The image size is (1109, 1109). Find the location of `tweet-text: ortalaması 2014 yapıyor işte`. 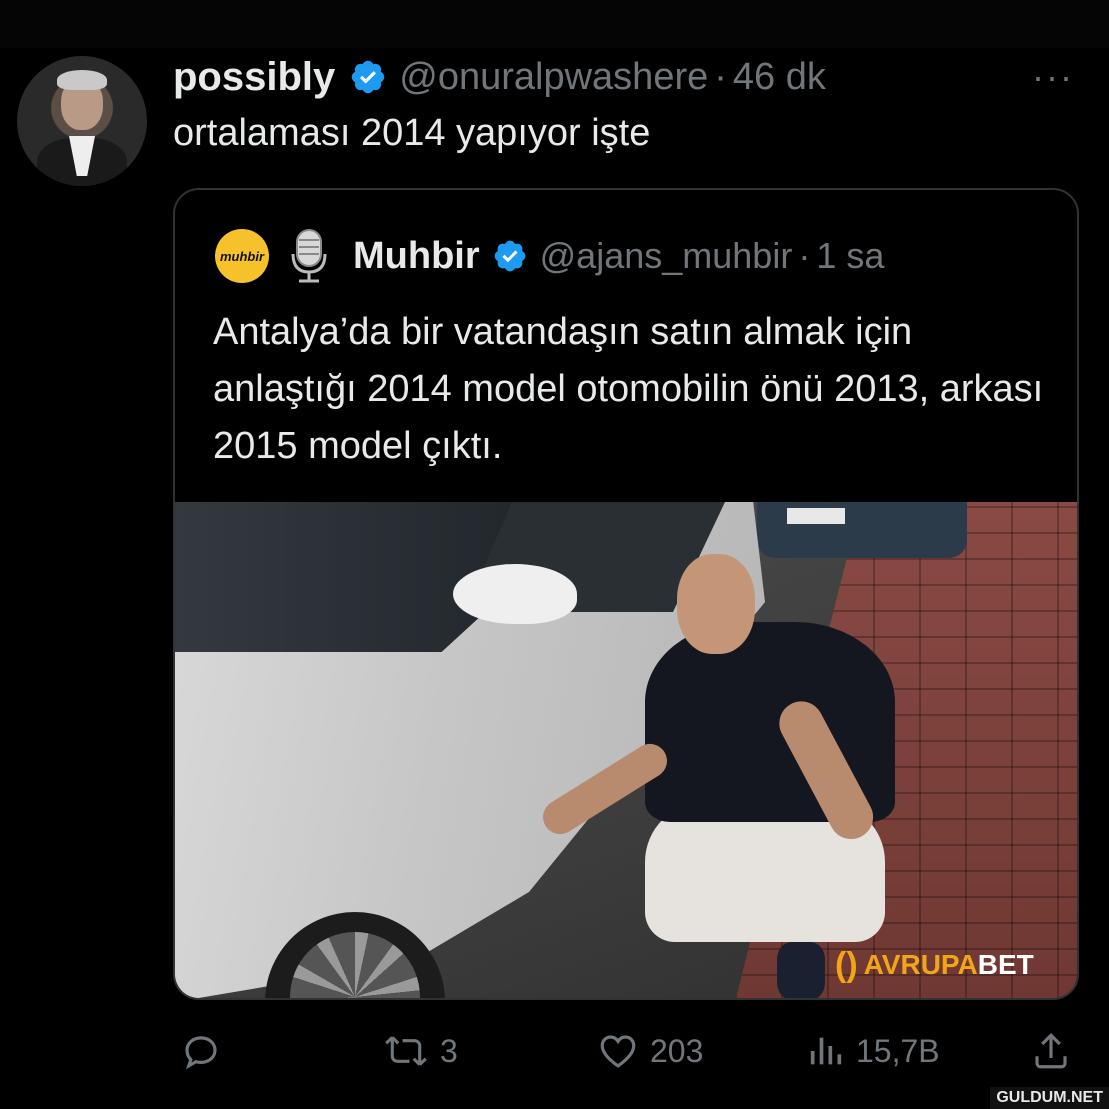

tweet-text: ortalaması 2014 yapıyor işte is located at coordinates (412, 133).